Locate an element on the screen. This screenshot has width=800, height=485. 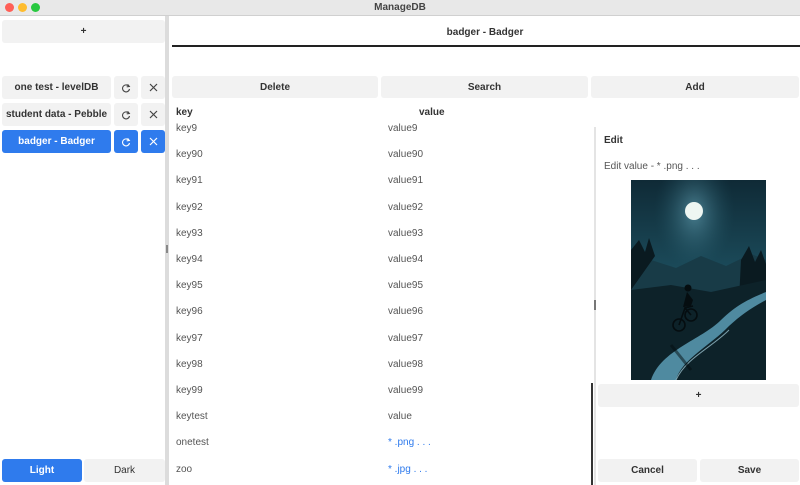
edit-panel-resize-handle is located at coordinates (595, 306).